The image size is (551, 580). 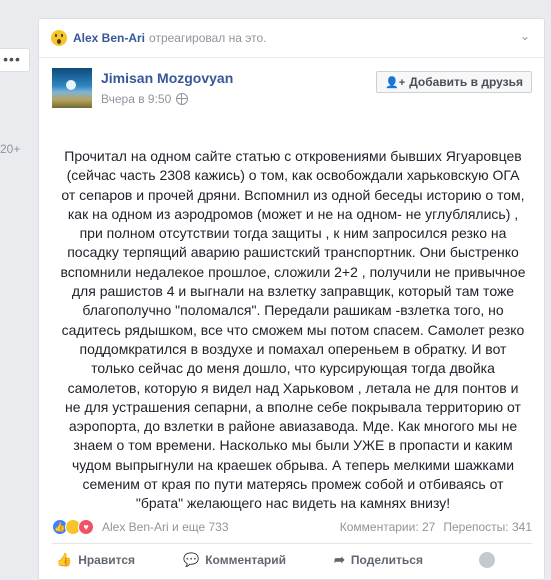 What do you see at coordinates (59, 38) in the screenshot?
I see `wow-reaction-icon` at bounding box center [59, 38].